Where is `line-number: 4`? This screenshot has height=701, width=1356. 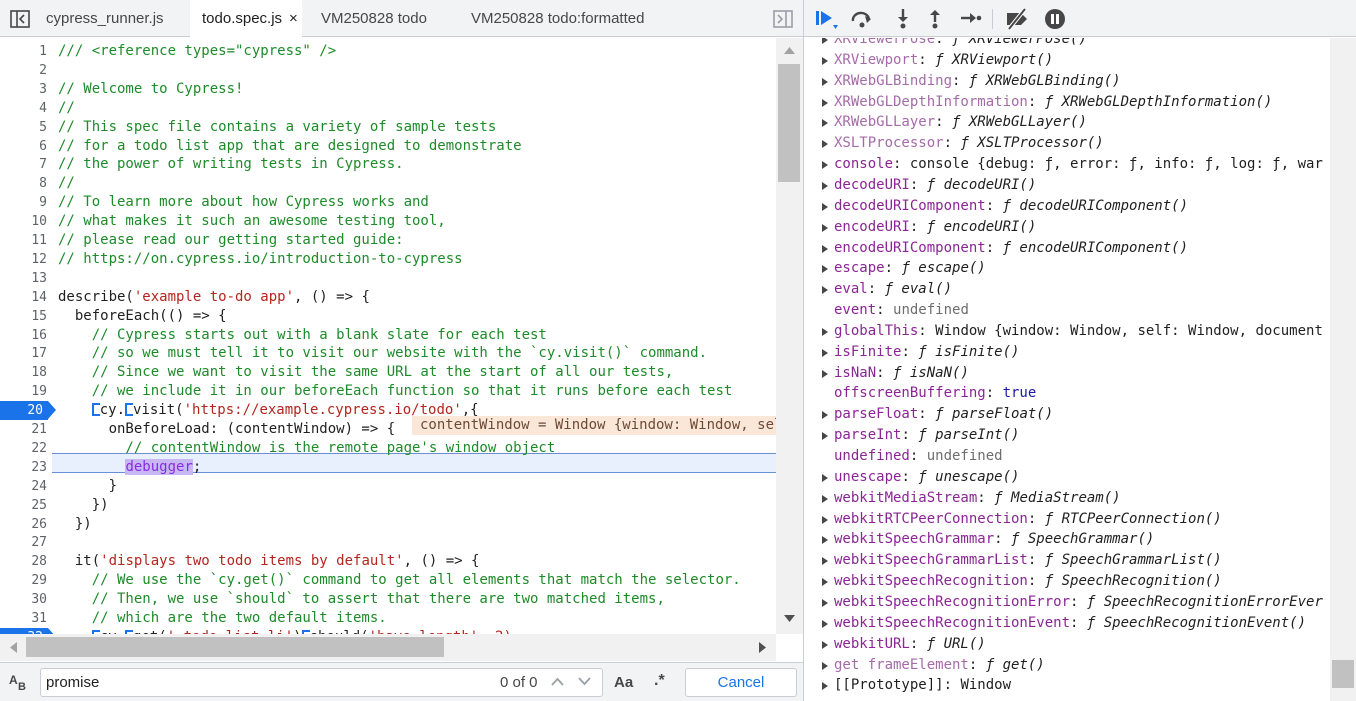 line-number: 4 is located at coordinates (26, 108).